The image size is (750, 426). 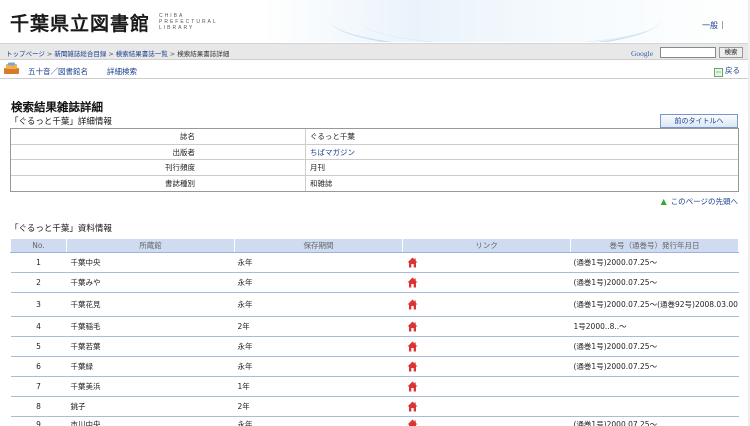 What do you see at coordinates (150, 262) in the screenshot?
I see `library-name: 千葉中央` at bounding box center [150, 262].